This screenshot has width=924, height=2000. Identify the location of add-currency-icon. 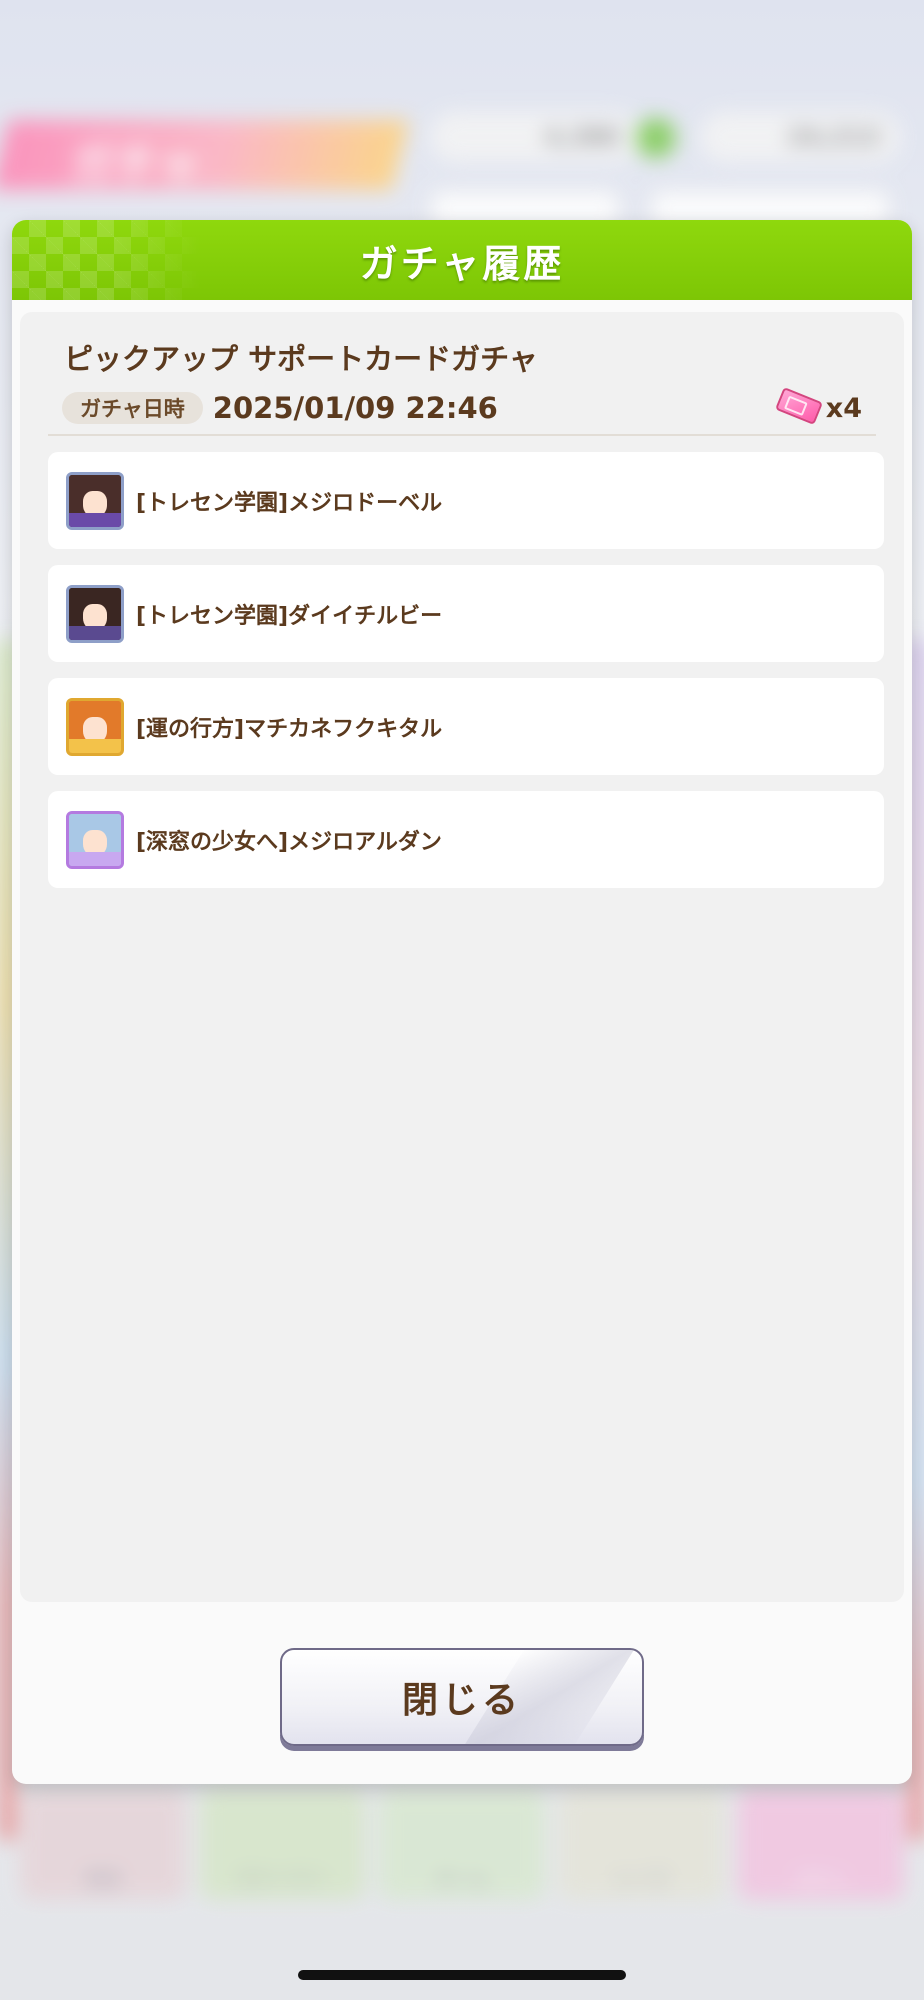
(656, 138).